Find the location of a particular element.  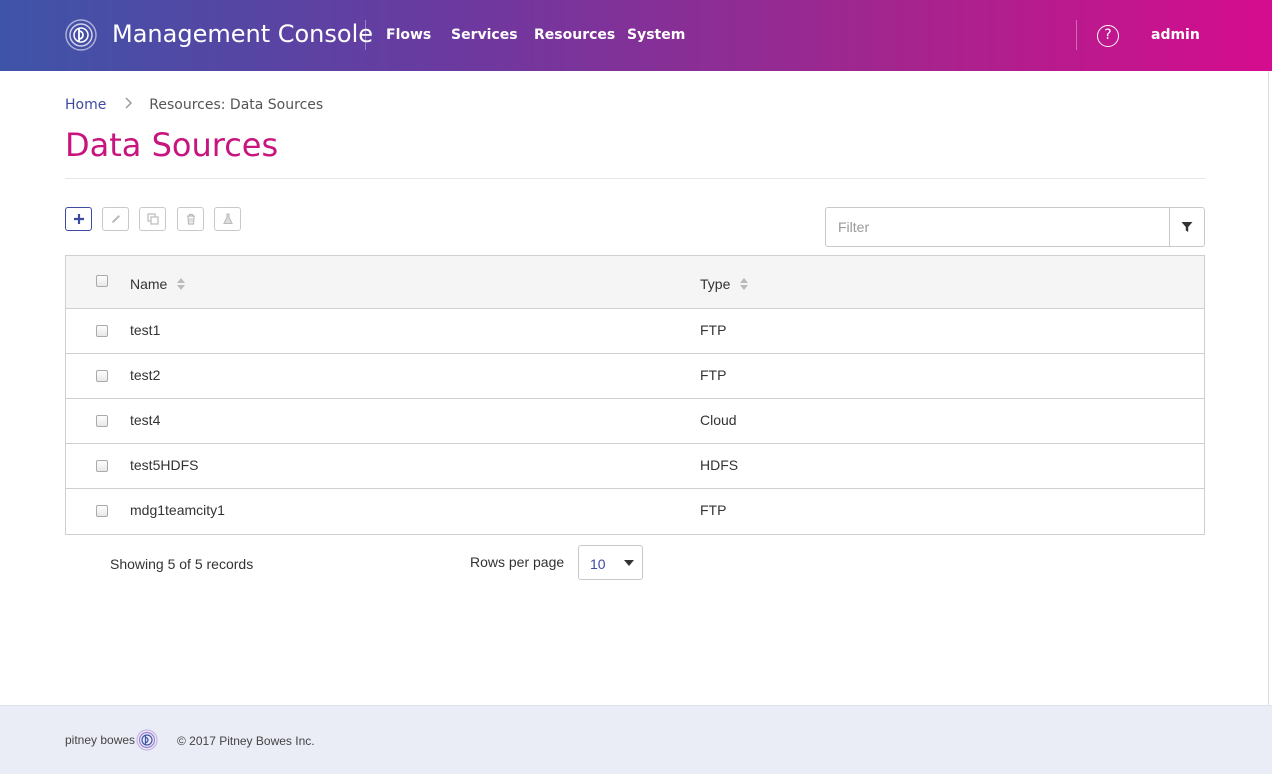

table-row: test5HDFS HDFS is located at coordinates (635, 466).